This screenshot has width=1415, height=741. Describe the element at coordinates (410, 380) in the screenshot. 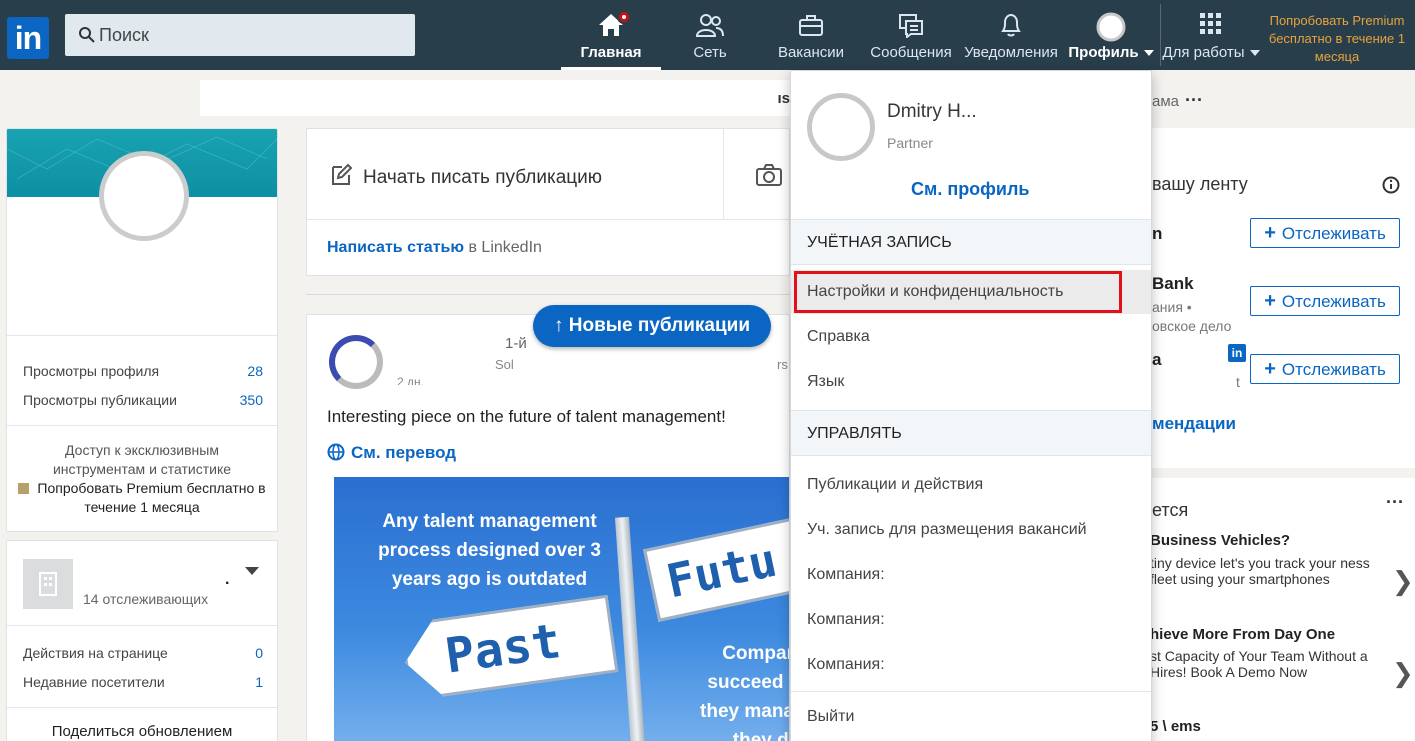

I see `post-time: 2 дн.` at that location.